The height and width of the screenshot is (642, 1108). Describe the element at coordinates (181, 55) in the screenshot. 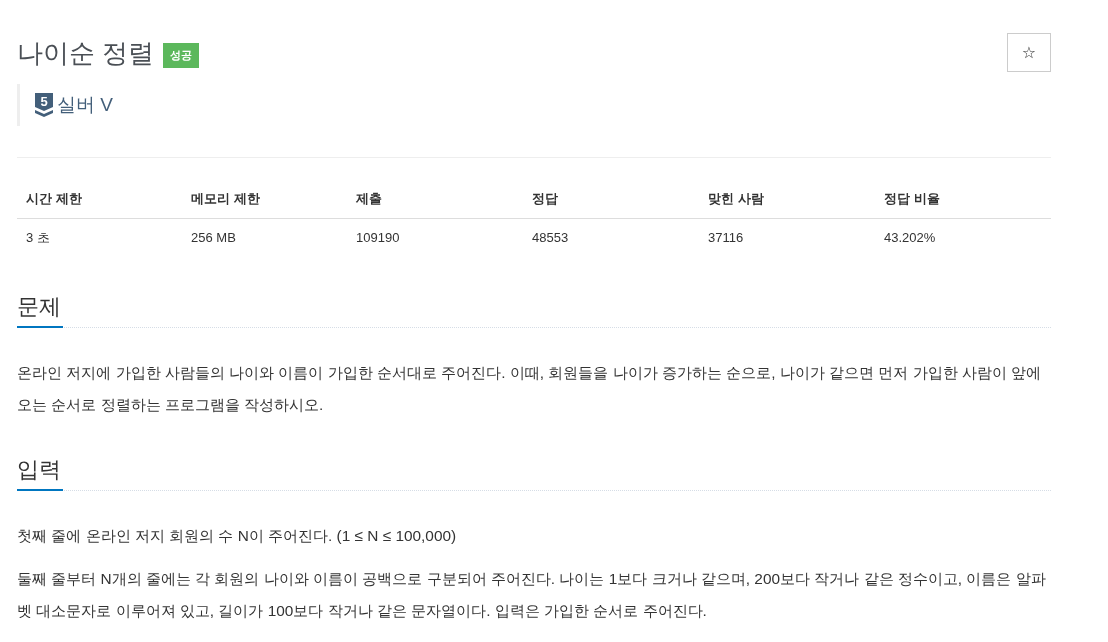

I see `result-label: 성공` at that location.